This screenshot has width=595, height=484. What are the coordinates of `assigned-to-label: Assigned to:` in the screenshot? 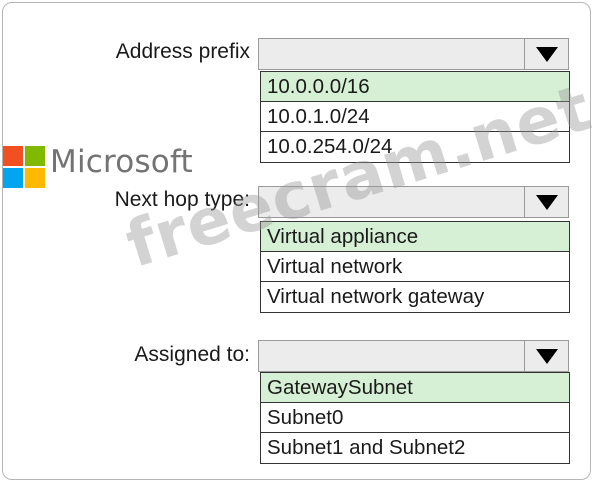 It's located at (192, 354).